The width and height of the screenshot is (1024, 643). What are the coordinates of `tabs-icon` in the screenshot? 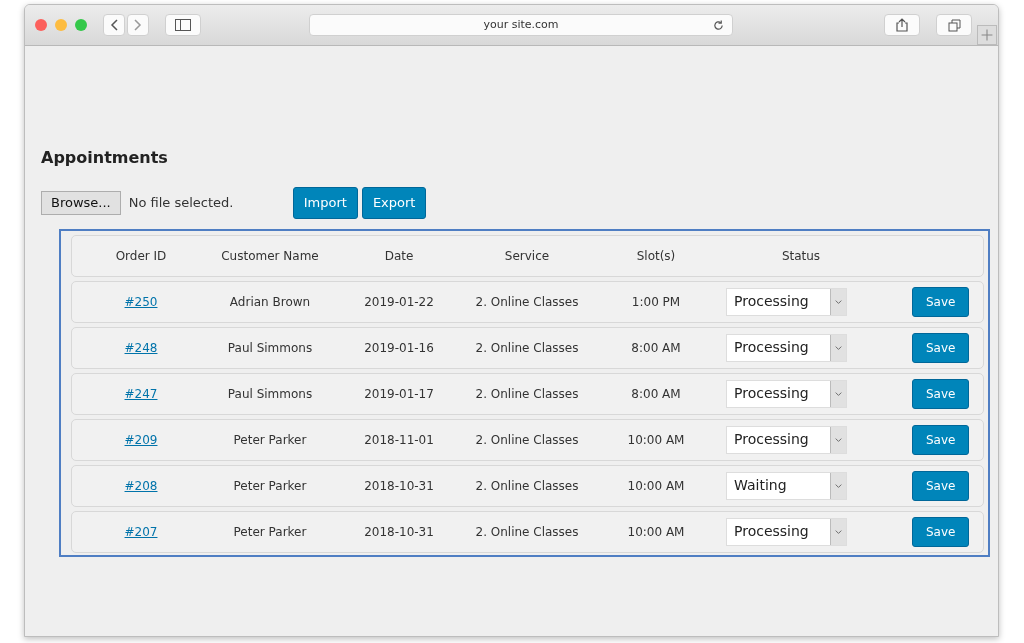 It's located at (954, 25).